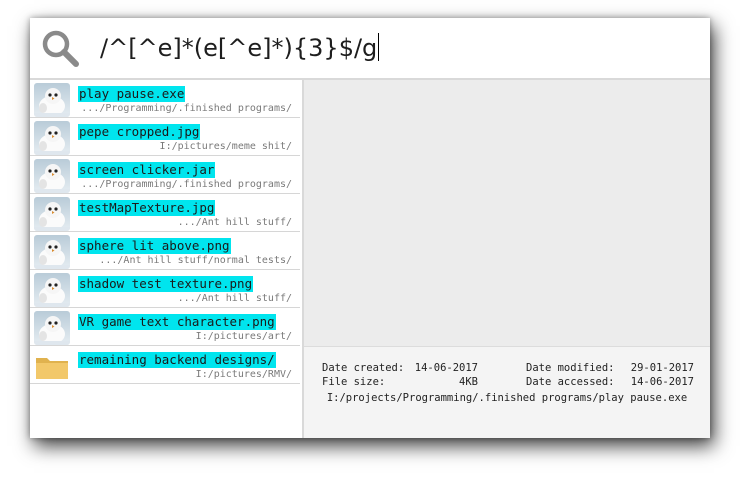 The image size is (740, 480). What do you see at coordinates (147, 170) in the screenshot?
I see `result-name: screen clicker.jar` at bounding box center [147, 170].